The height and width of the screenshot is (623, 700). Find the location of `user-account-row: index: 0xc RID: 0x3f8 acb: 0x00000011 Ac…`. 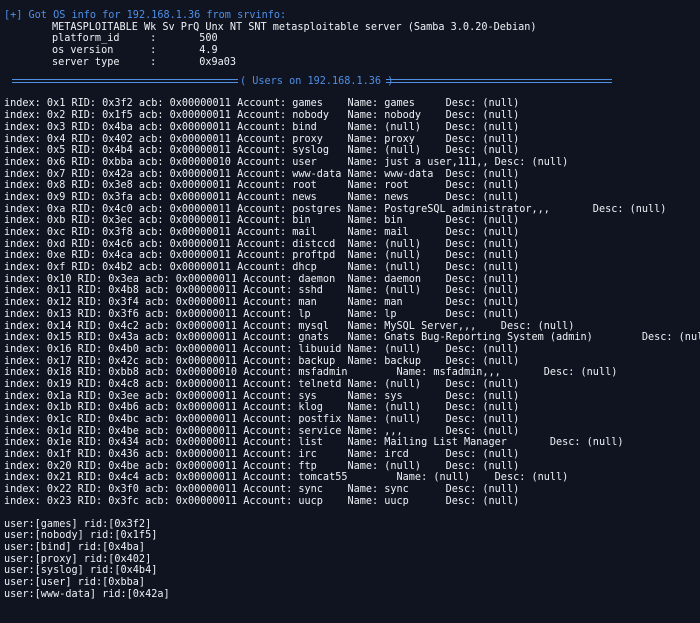

user-account-row: index: 0xc RID: 0x3f8 acb: 0x00000011 Ac… is located at coordinates (262, 232).